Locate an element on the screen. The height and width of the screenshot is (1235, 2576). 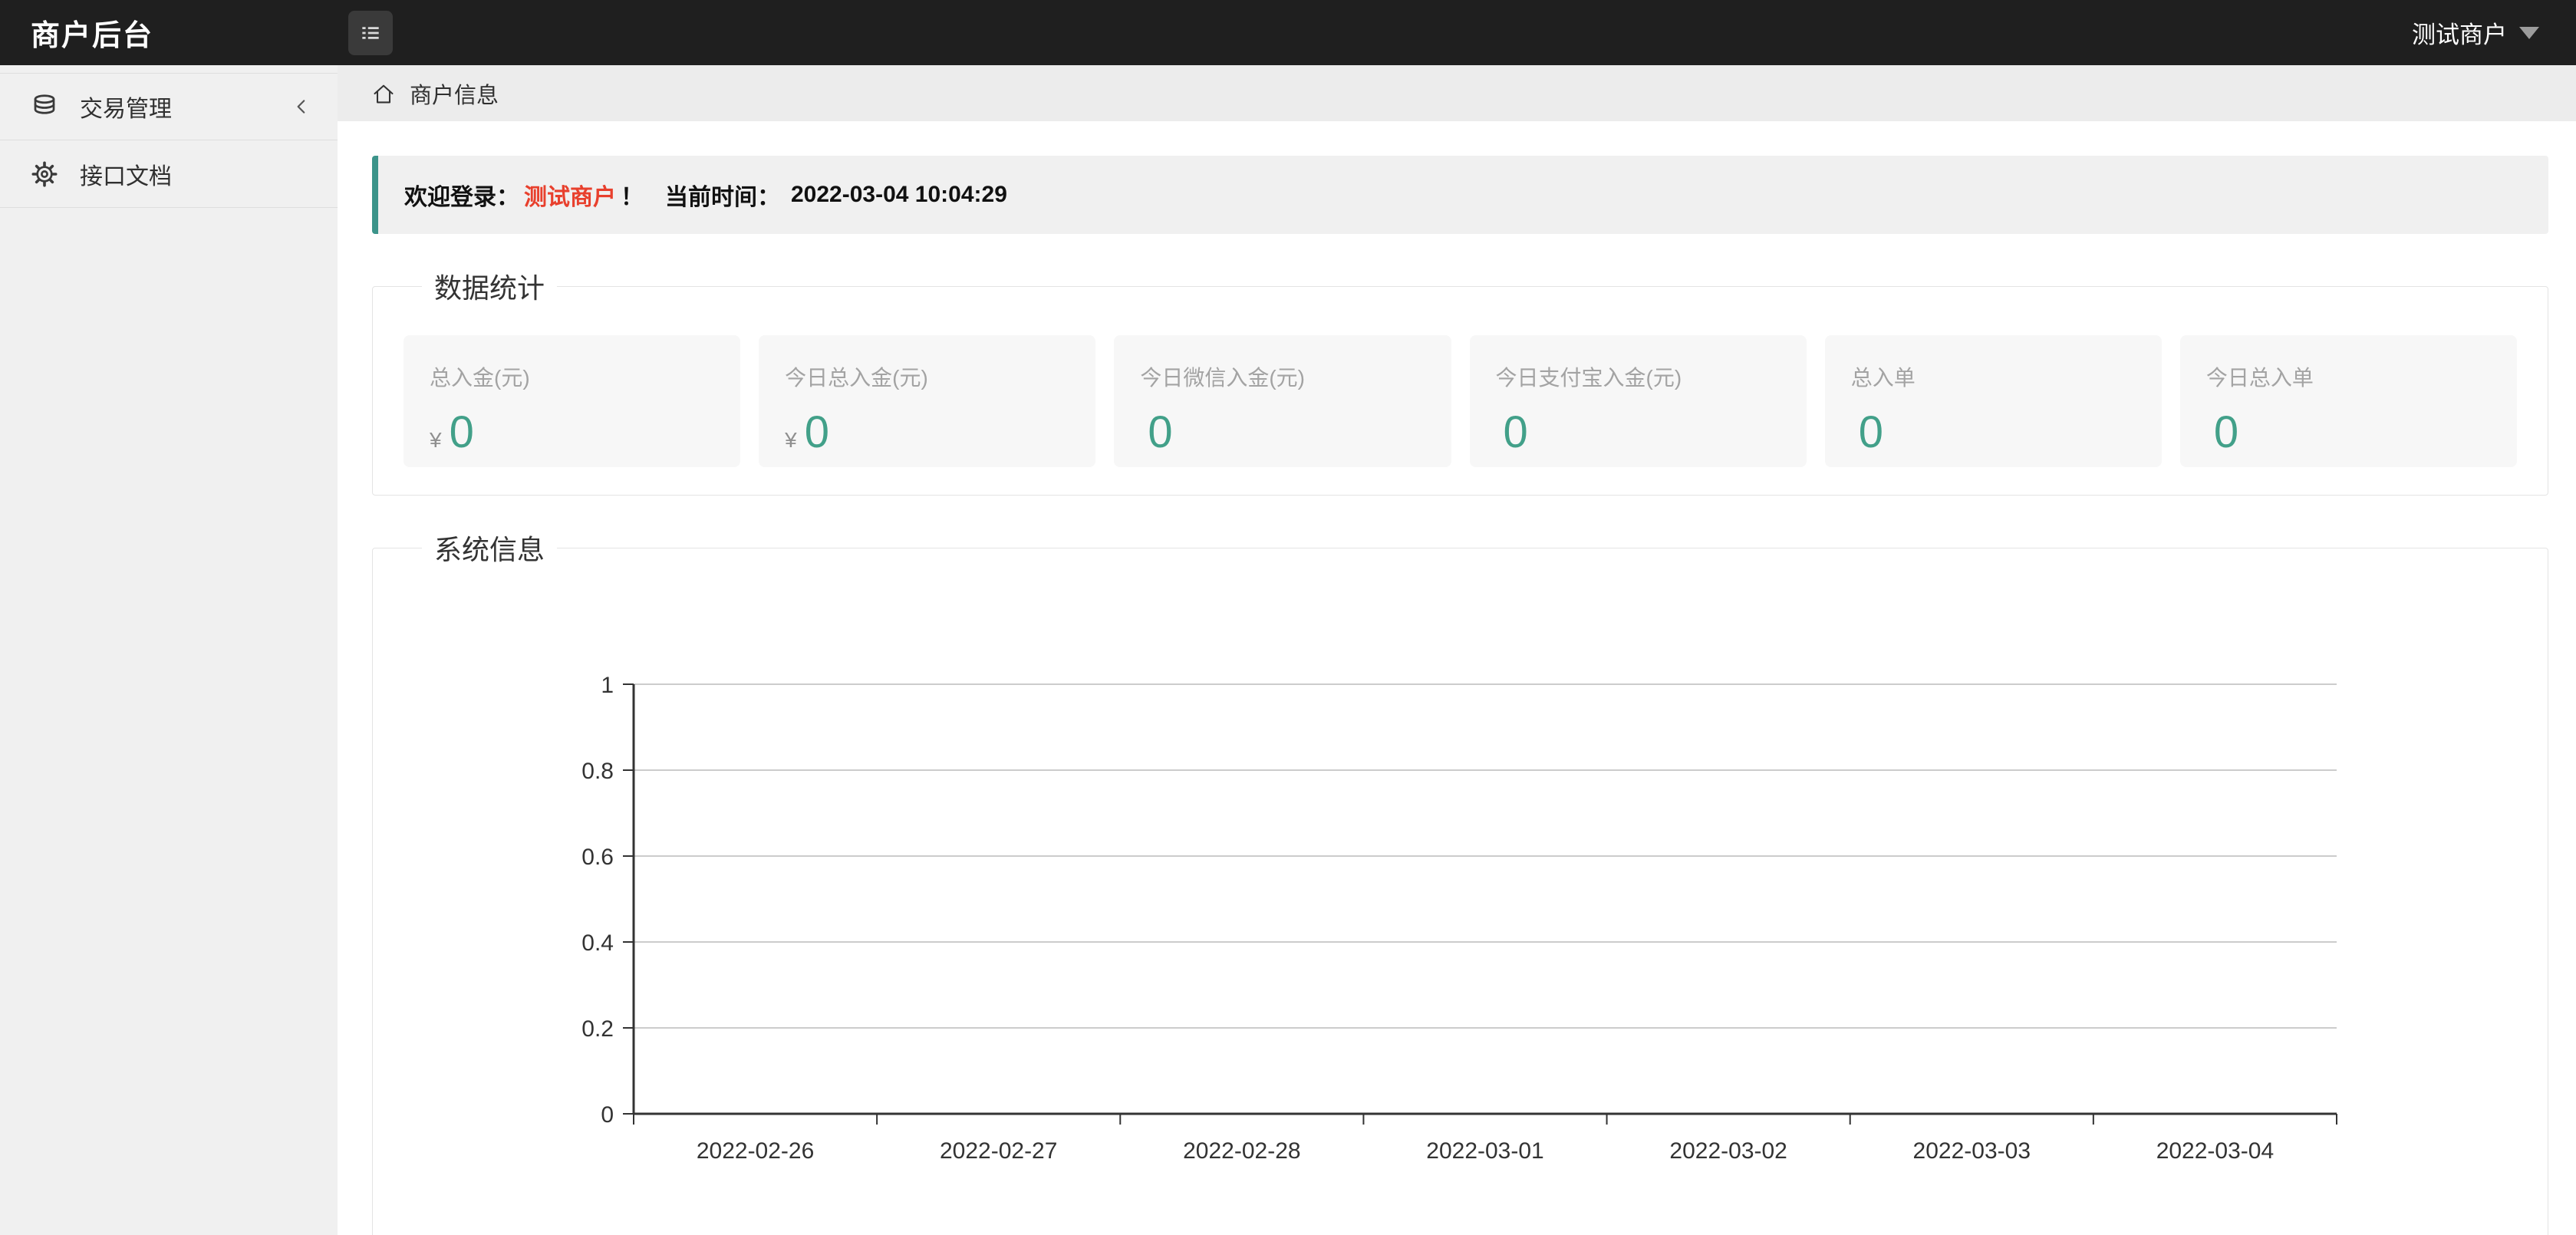
stat-card-today-total-orders: 今日总入单 0 is located at coordinates (2348, 401).